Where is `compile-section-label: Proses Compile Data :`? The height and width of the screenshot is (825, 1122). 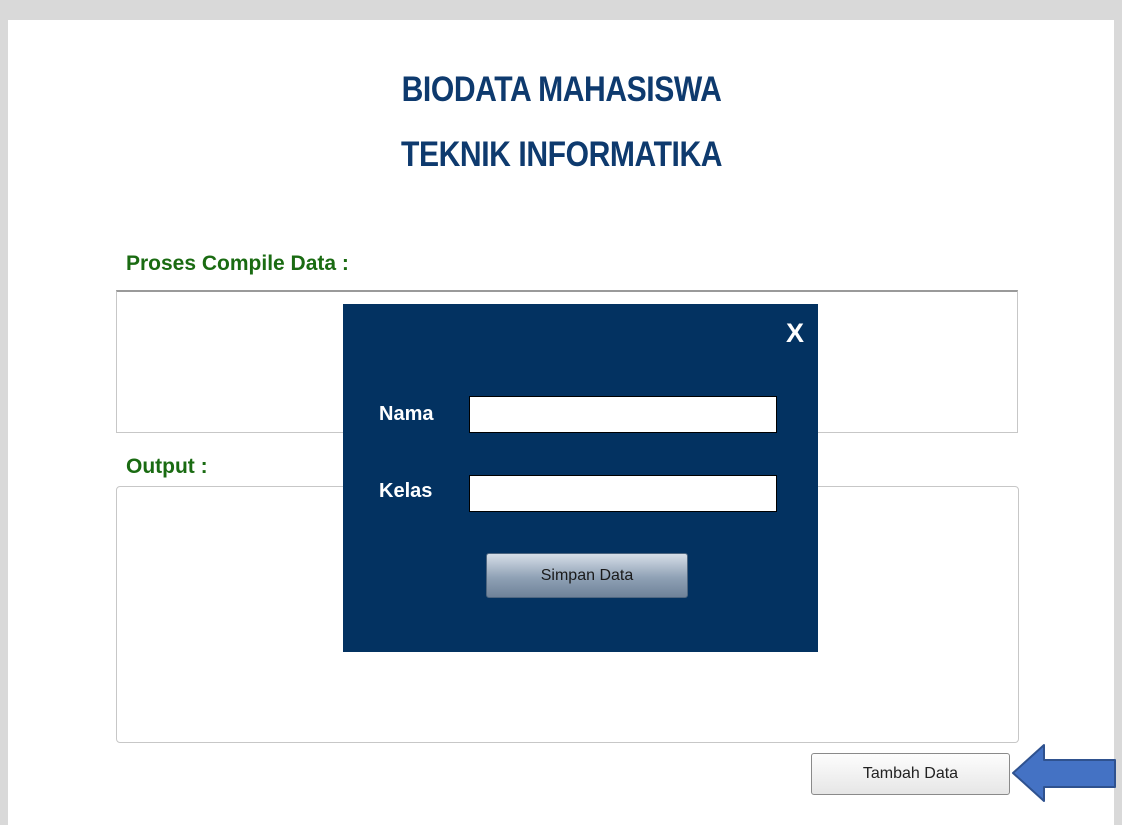 compile-section-label: Proses Compile Data : is located at coordinates (237, 263).